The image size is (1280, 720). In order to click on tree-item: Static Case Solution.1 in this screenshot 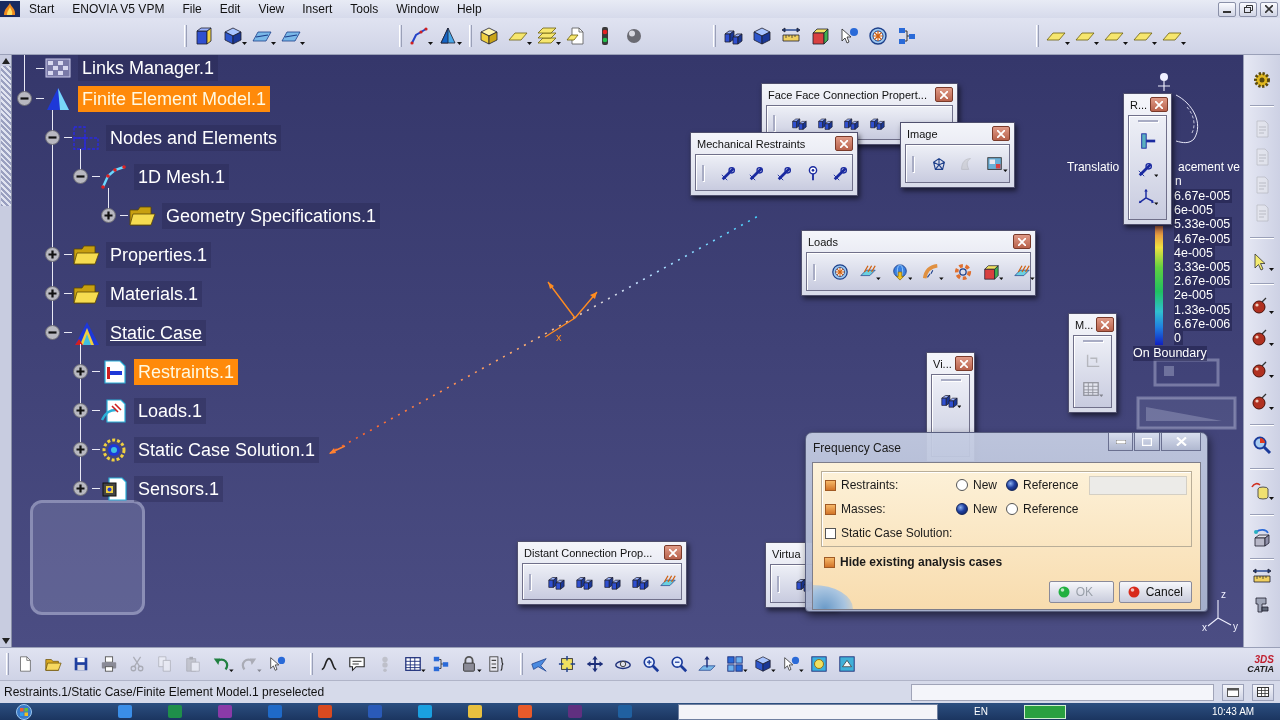, I will do `click(227, 449)`.